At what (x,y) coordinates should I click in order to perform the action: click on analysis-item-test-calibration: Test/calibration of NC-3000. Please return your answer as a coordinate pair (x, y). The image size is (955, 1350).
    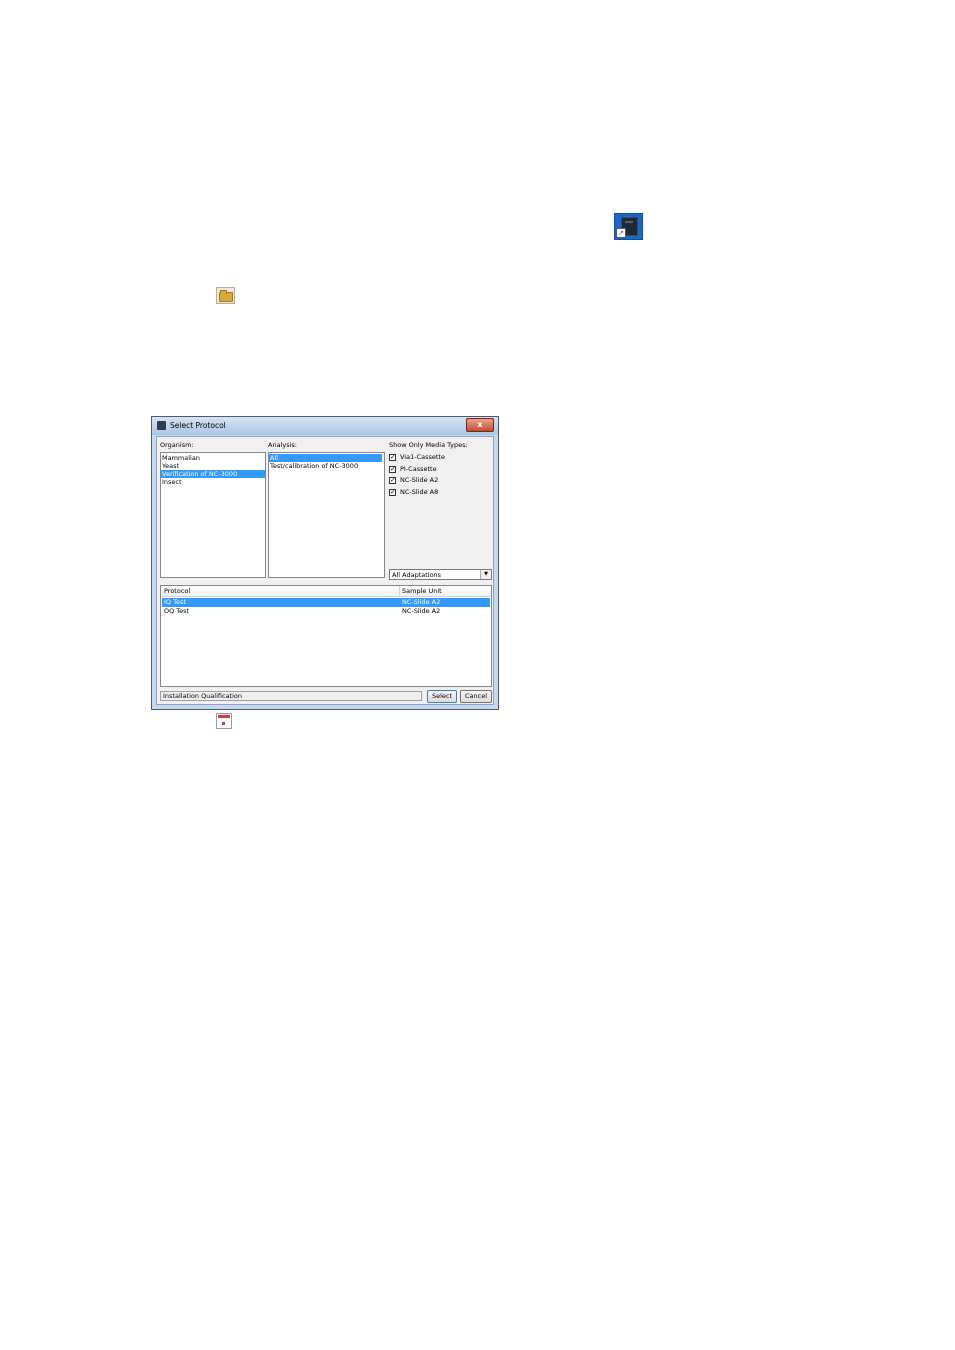
    Looking at the image, I should click on (326, 466).